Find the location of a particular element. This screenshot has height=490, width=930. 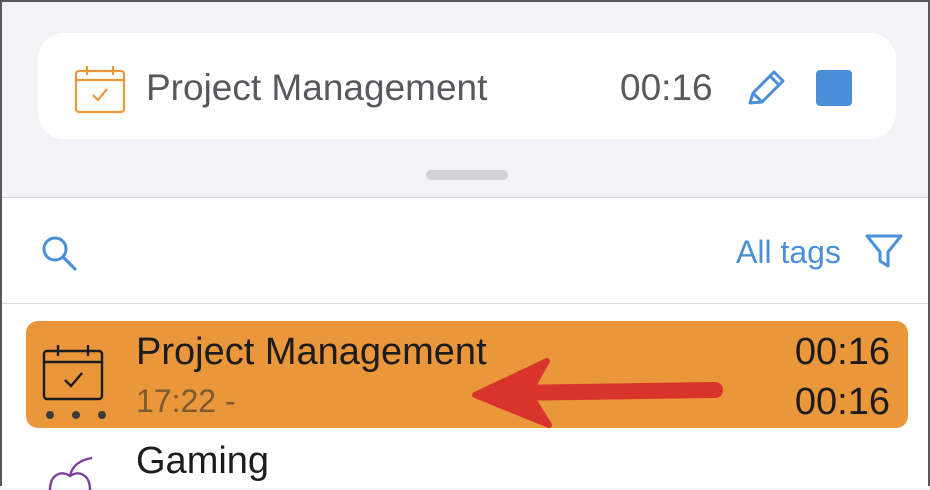

entry-duration: 00:16 is located at coordinates (842, 352).